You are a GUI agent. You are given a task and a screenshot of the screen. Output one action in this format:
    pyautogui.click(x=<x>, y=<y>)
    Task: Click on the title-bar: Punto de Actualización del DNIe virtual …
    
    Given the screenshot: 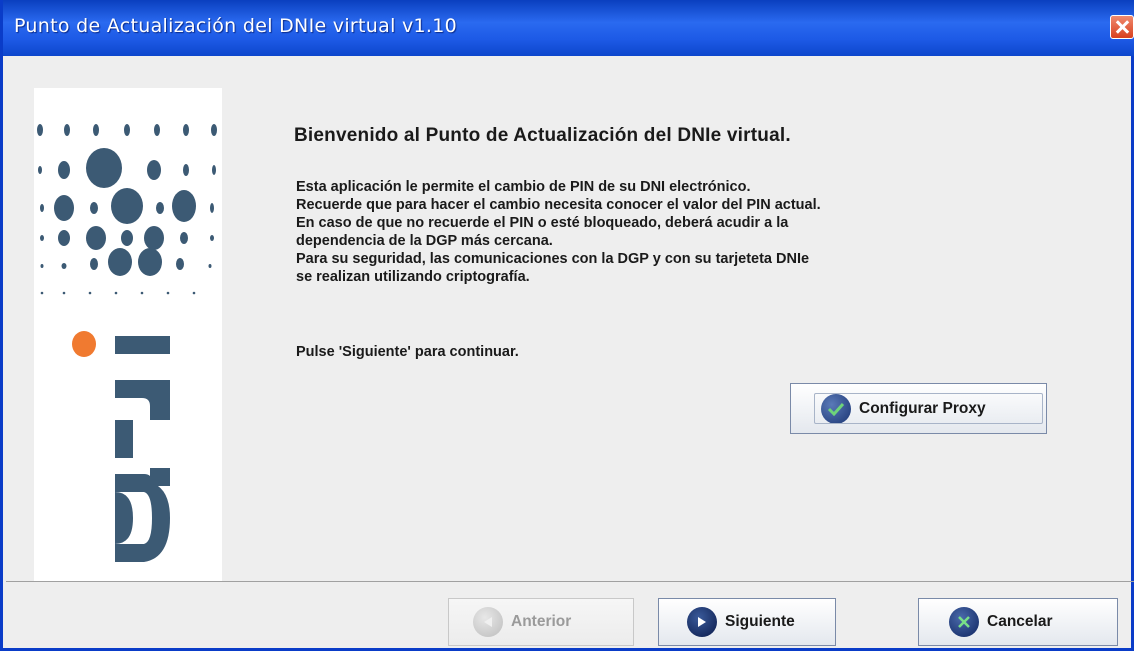 What is the action you would take?
    pyautogui.click(x=568, y=28)
    